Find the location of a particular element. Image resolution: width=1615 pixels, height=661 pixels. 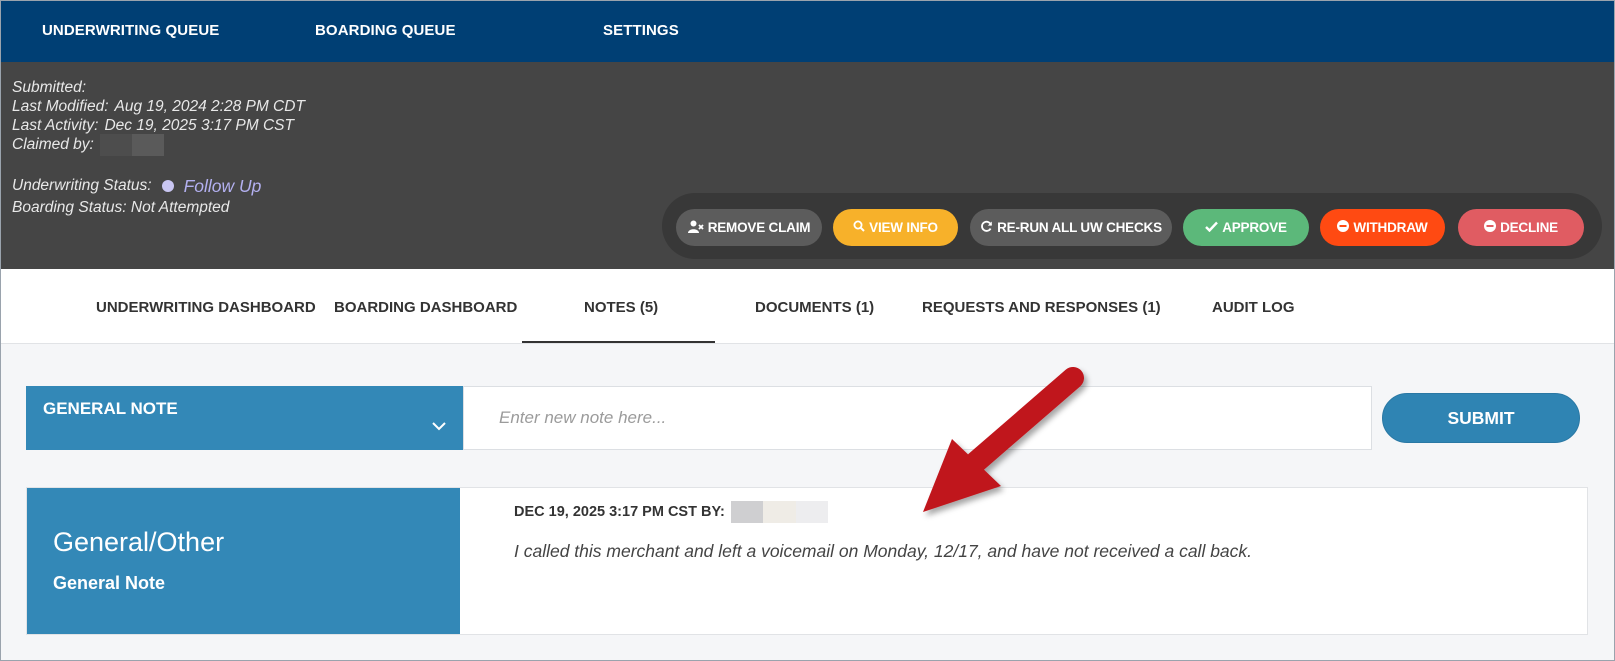

nav-settings: SETTINGS is located at coordinates (641, 30).